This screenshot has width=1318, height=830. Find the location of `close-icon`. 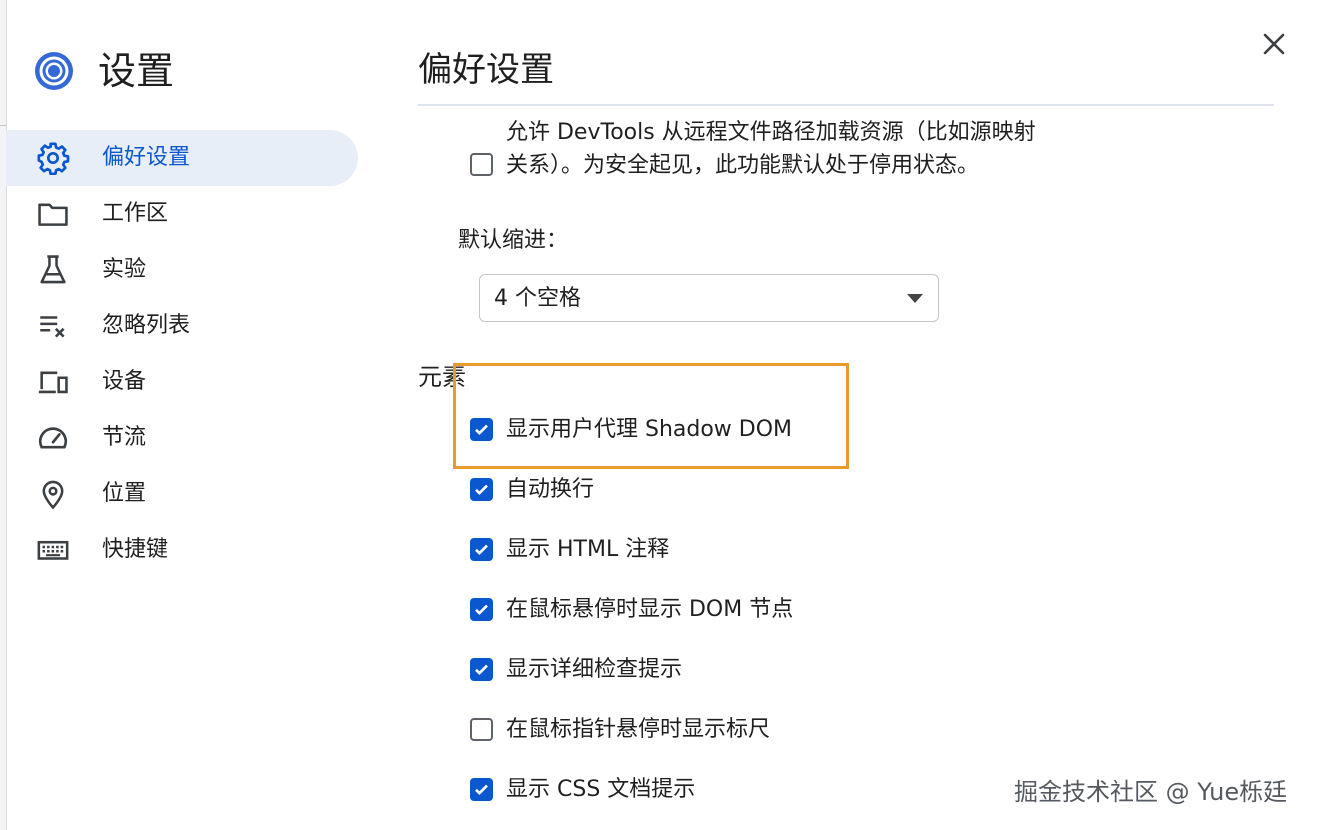

close-icon is located at coordinates (1274, 44).